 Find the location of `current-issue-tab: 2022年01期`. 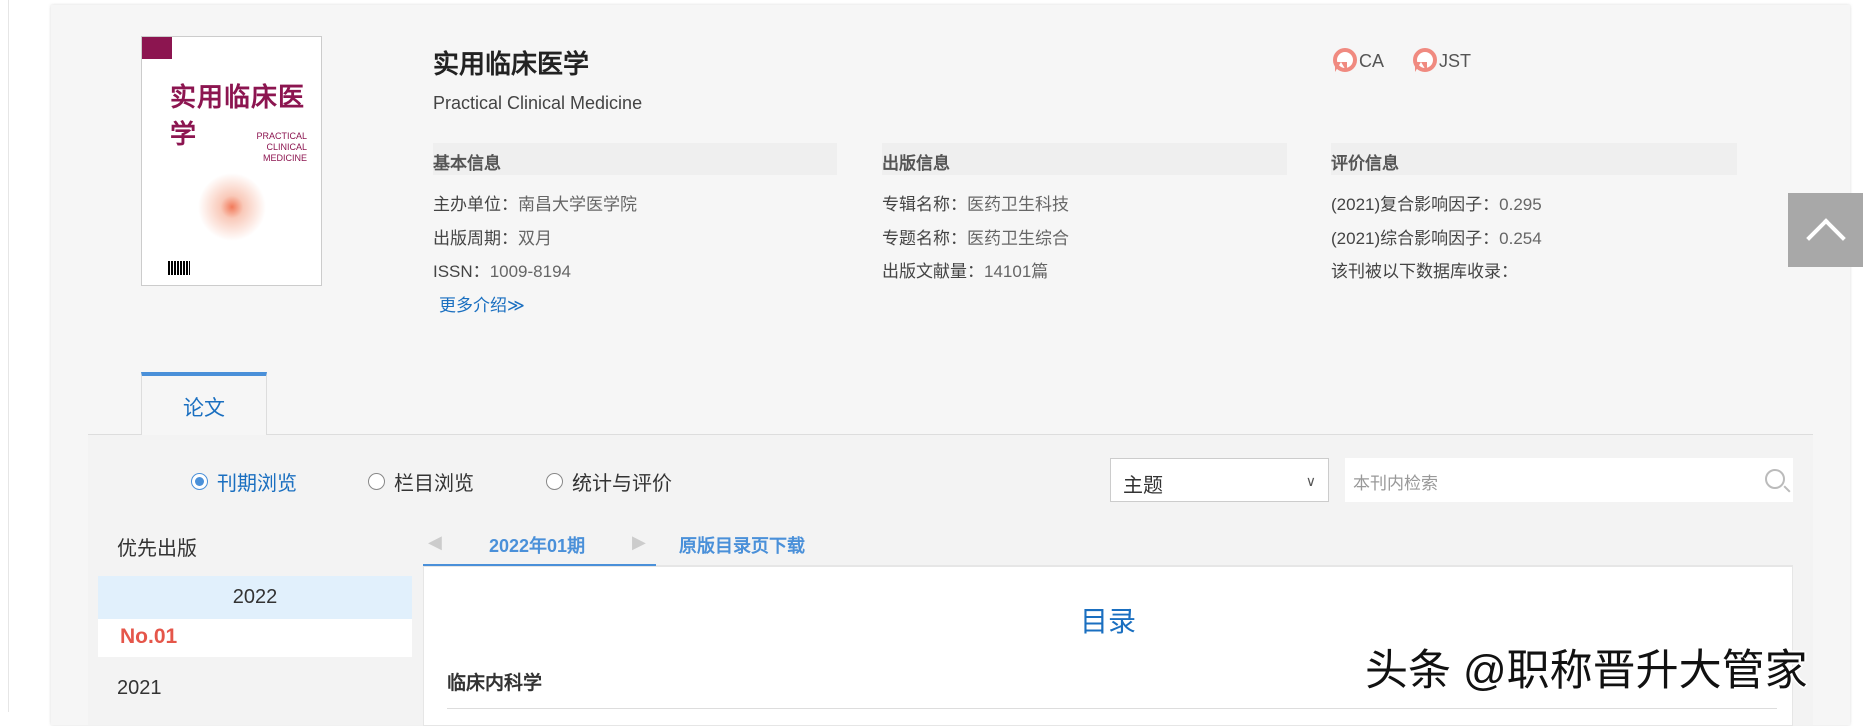

current-issue-tab: 2022年01期 is located at coordinates (537, 545).